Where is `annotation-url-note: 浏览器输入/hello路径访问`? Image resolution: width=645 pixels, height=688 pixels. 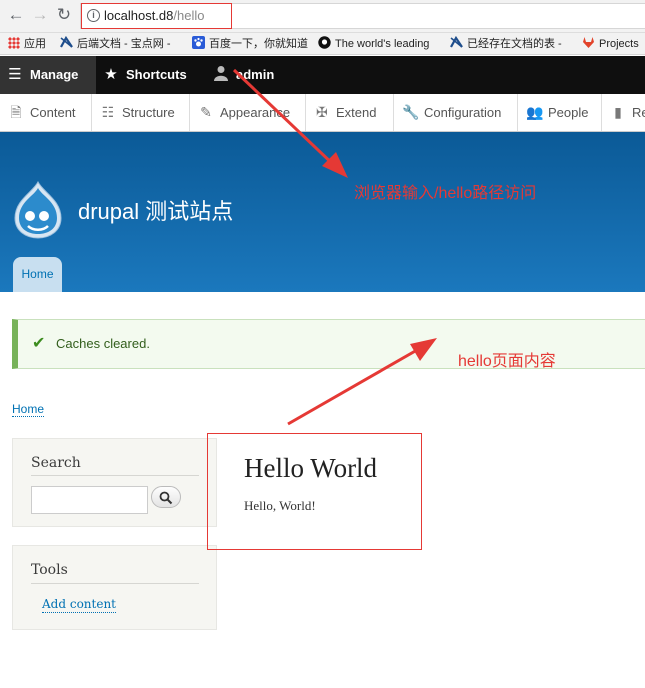 annotation-url-note: 浏览器输入/hello路径访问 is located at coordinates (445, 193).